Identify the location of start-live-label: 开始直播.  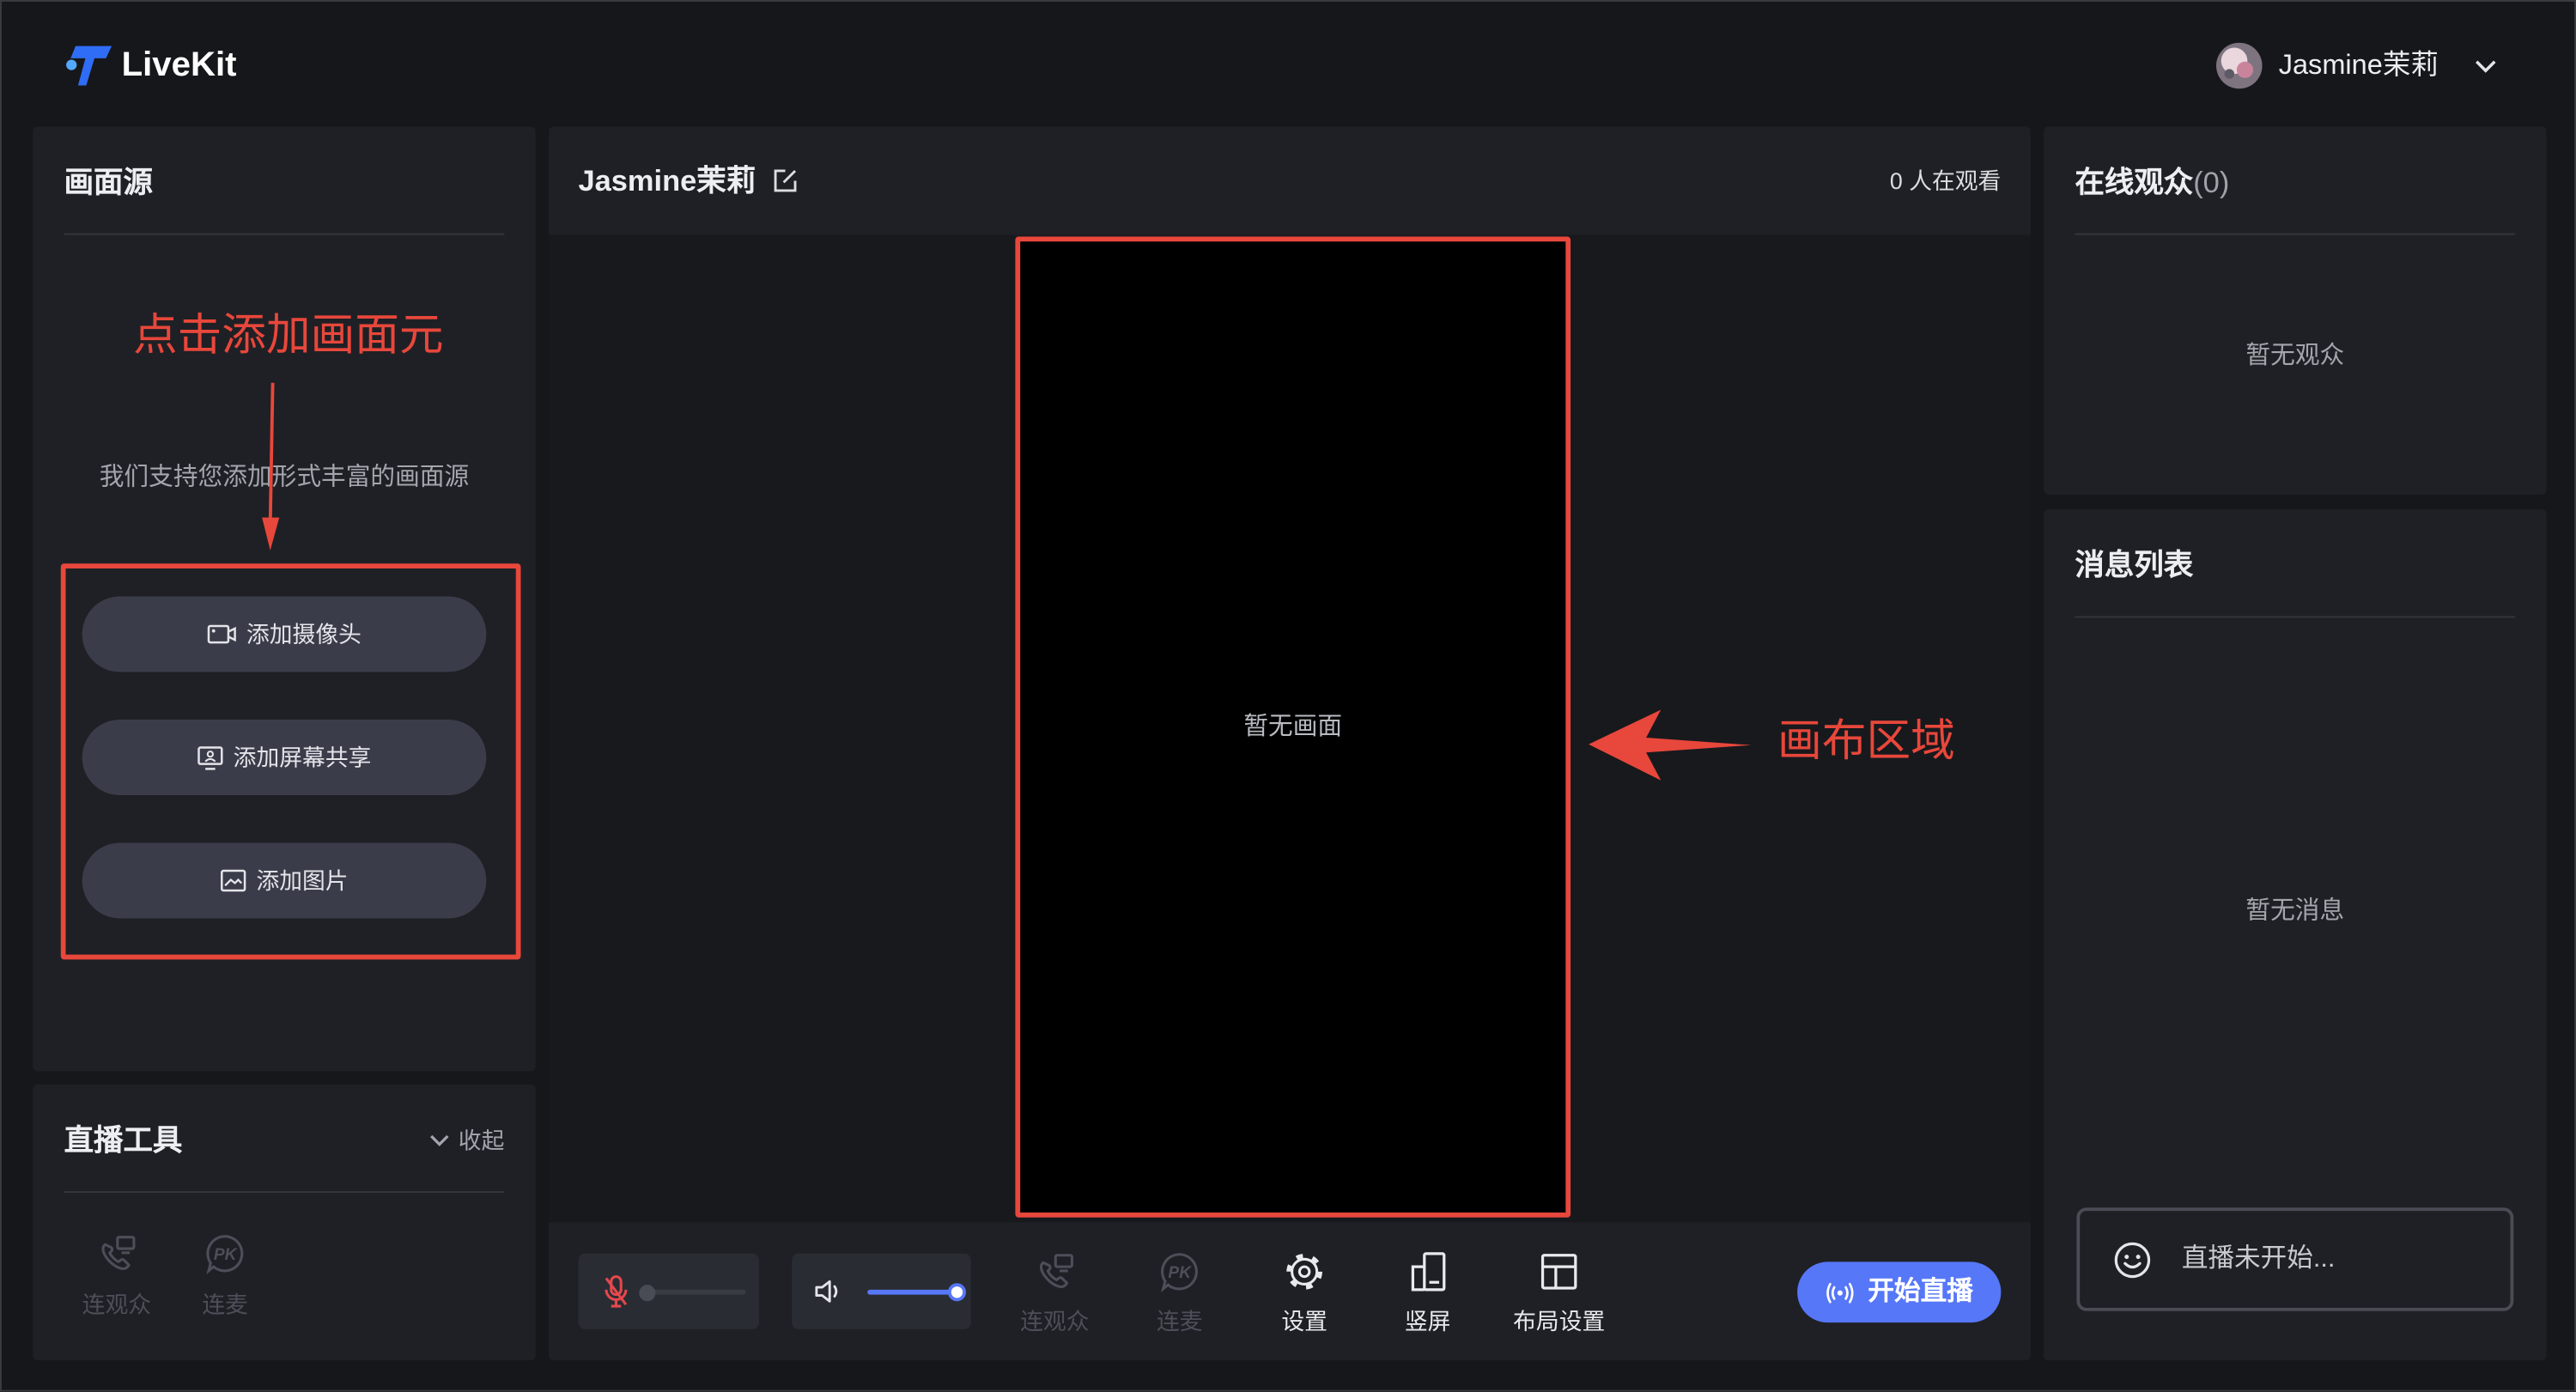
(1921, 1291).